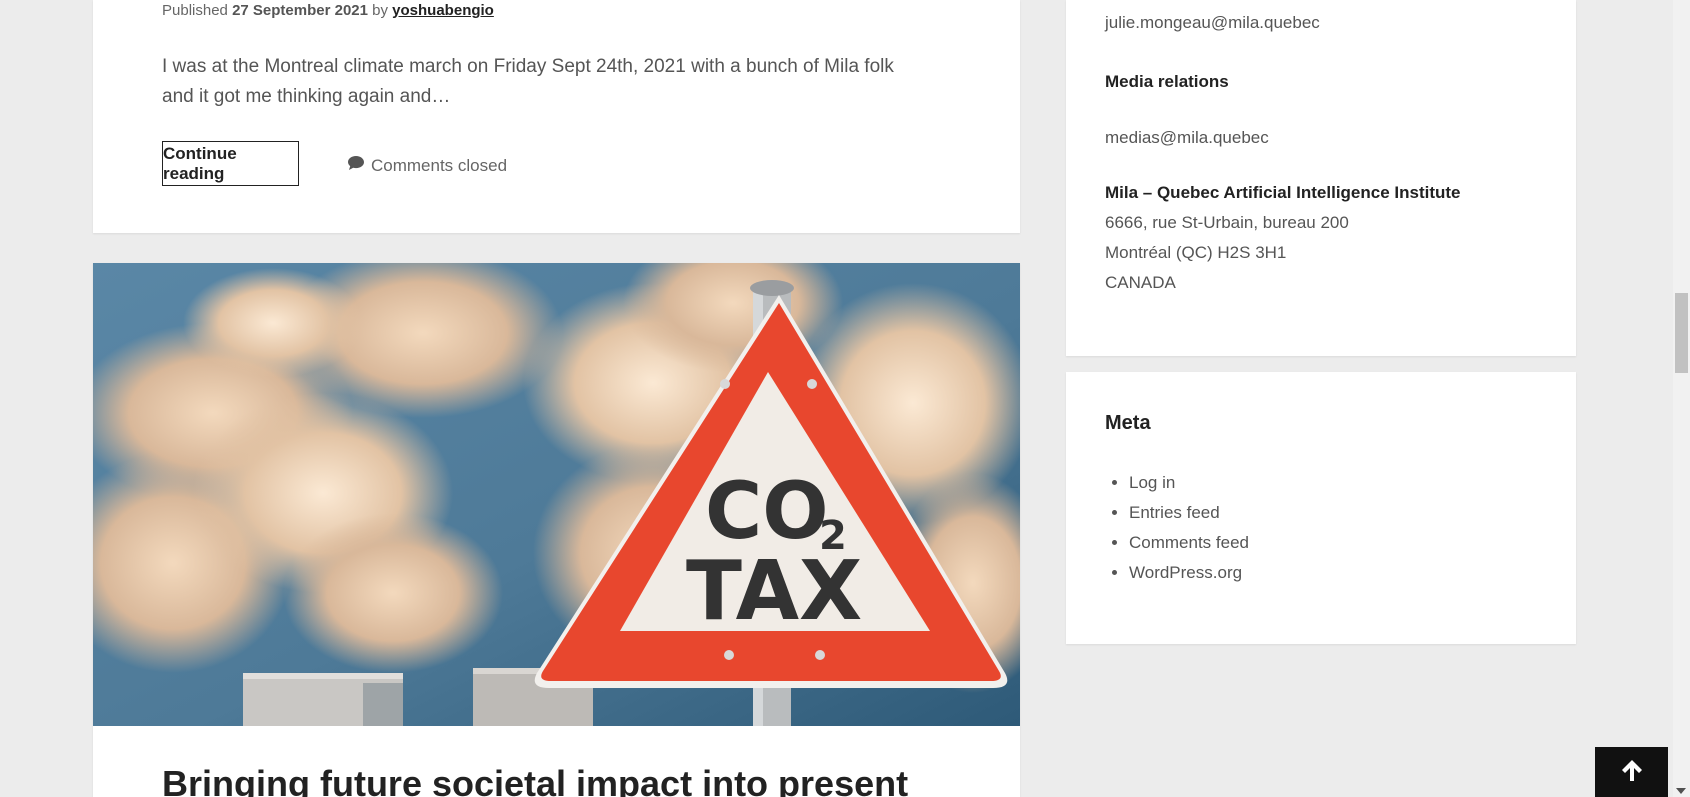  Describe the element at coordinates (1187, 138) in the screenshot. I see `media-email-link: medias@mila.quebec` at that location.